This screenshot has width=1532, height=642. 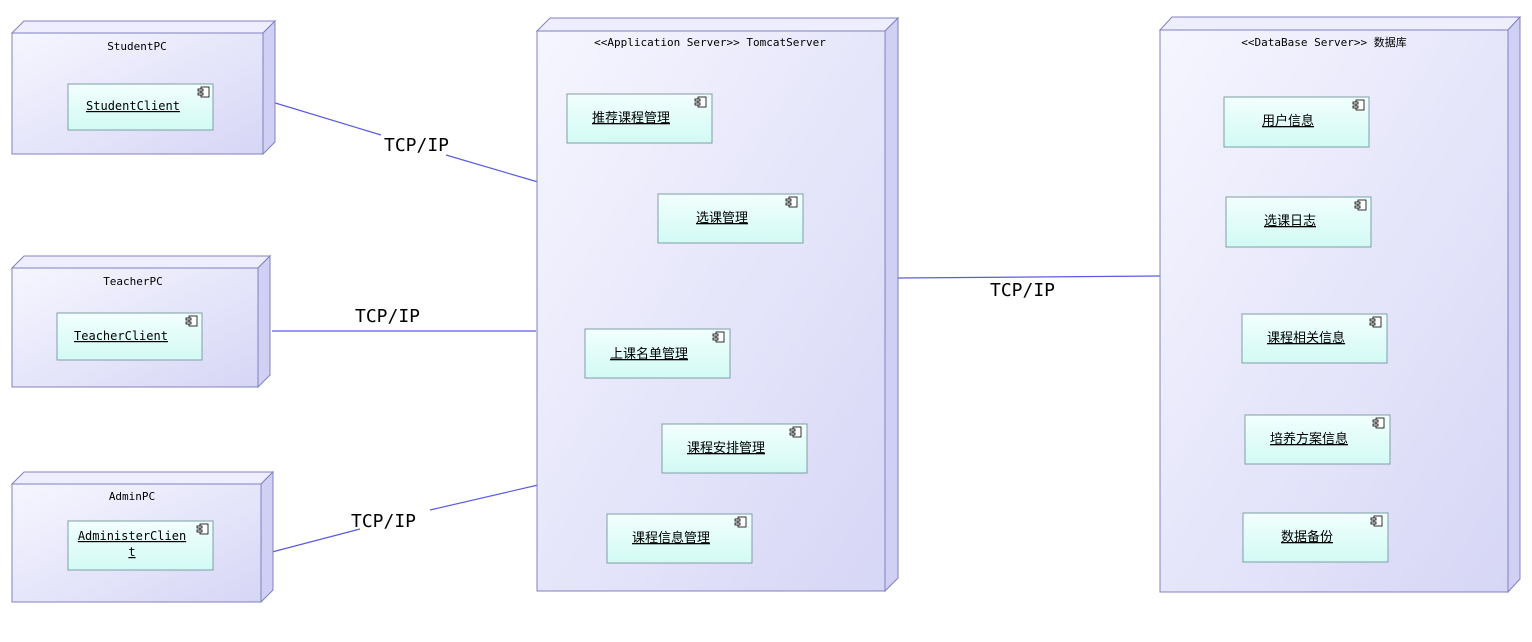 I want to click on link-label-teacher: TCP/IP, so click(x=387, y=316).